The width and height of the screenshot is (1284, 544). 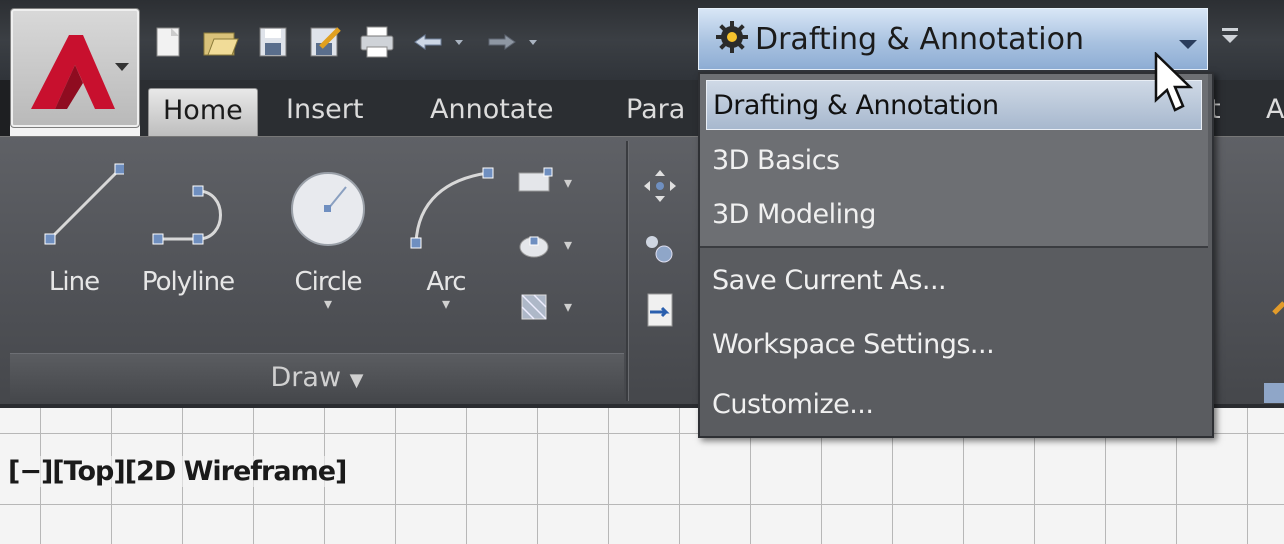 I want to click on rectangle-tool: ▾, so click(x=544, y=182).